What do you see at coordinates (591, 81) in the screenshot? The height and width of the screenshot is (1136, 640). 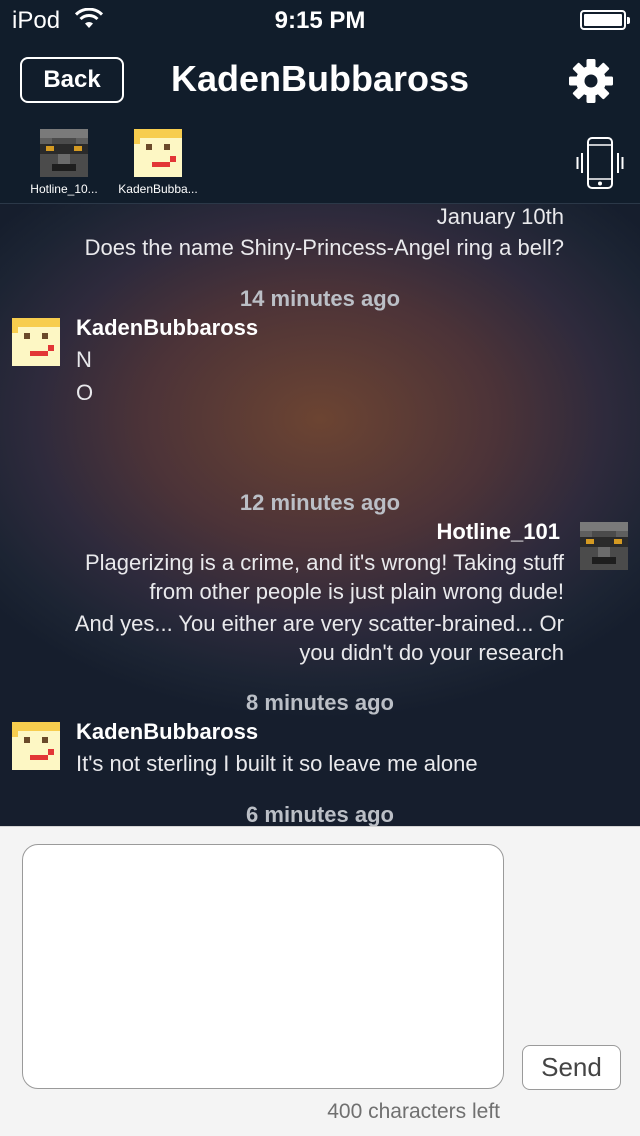 I see `gear-icon` at bounding box center [591, 81].